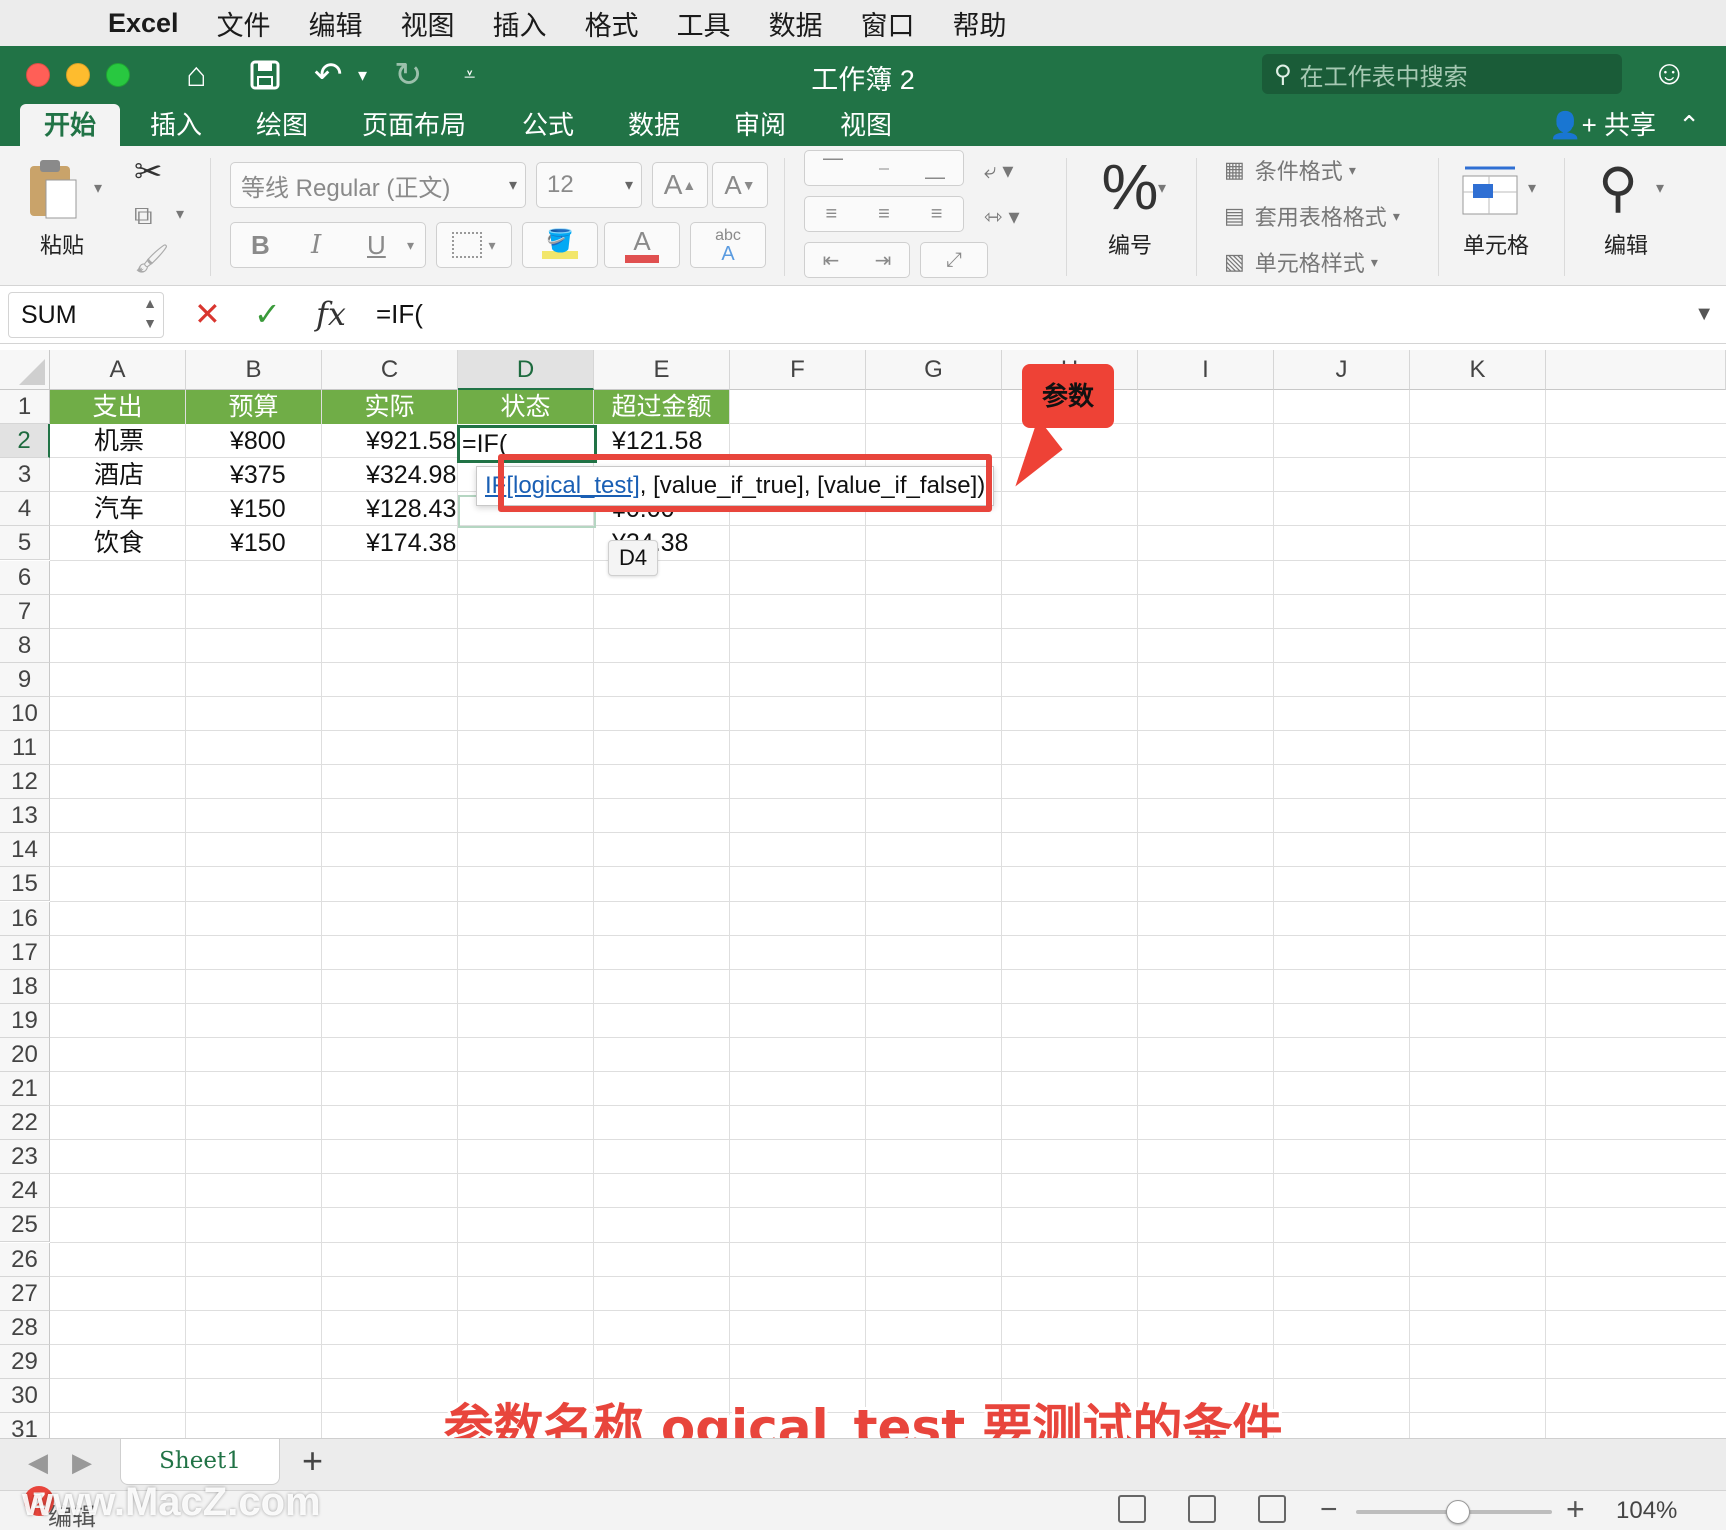  I want to click on cell-a2: 机票, so click(119, 441).